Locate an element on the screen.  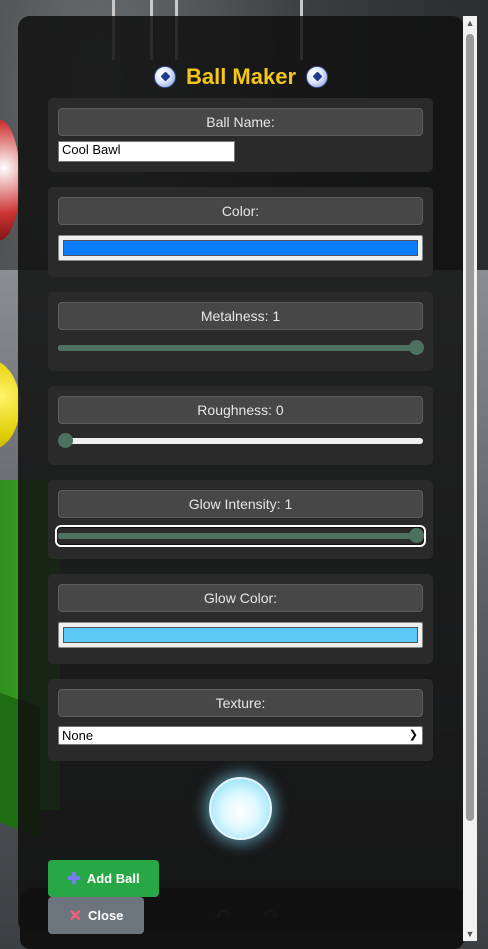
slider-track is located at coordinates (240, 441).